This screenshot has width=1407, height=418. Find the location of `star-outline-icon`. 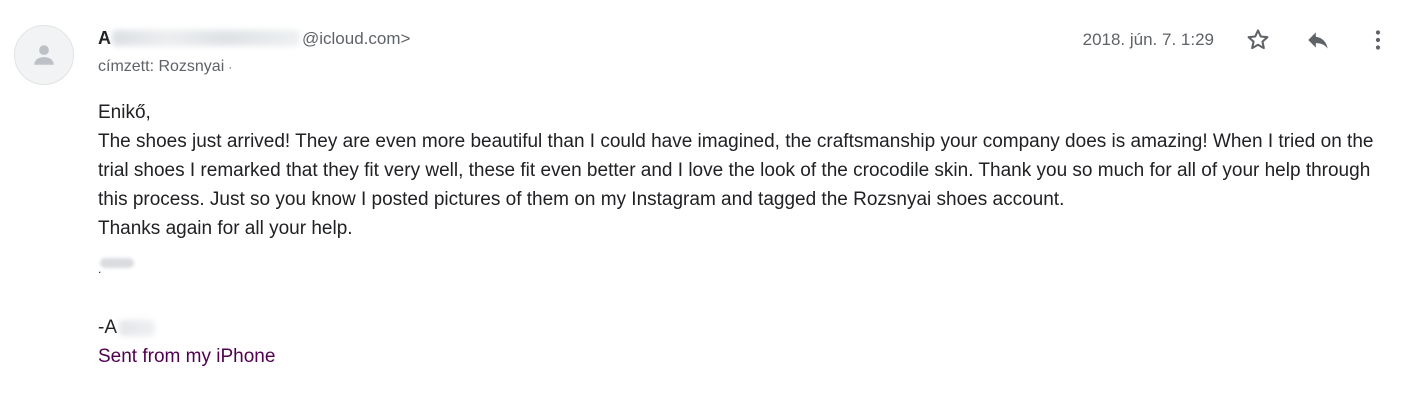

star-outline-icon is located at coordinates (1258, 39).